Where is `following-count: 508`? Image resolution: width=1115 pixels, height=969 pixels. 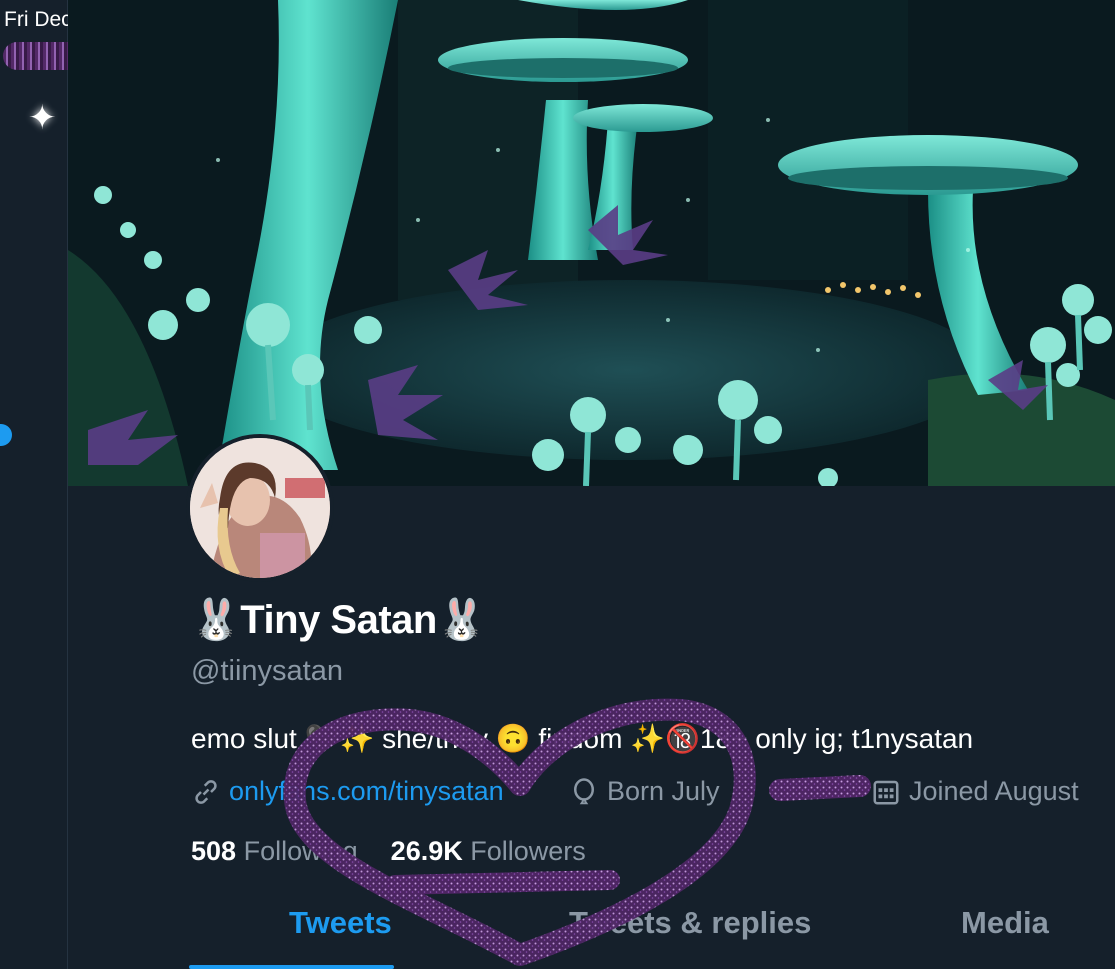
following-count: 508 is located at coordinates (214, 851).